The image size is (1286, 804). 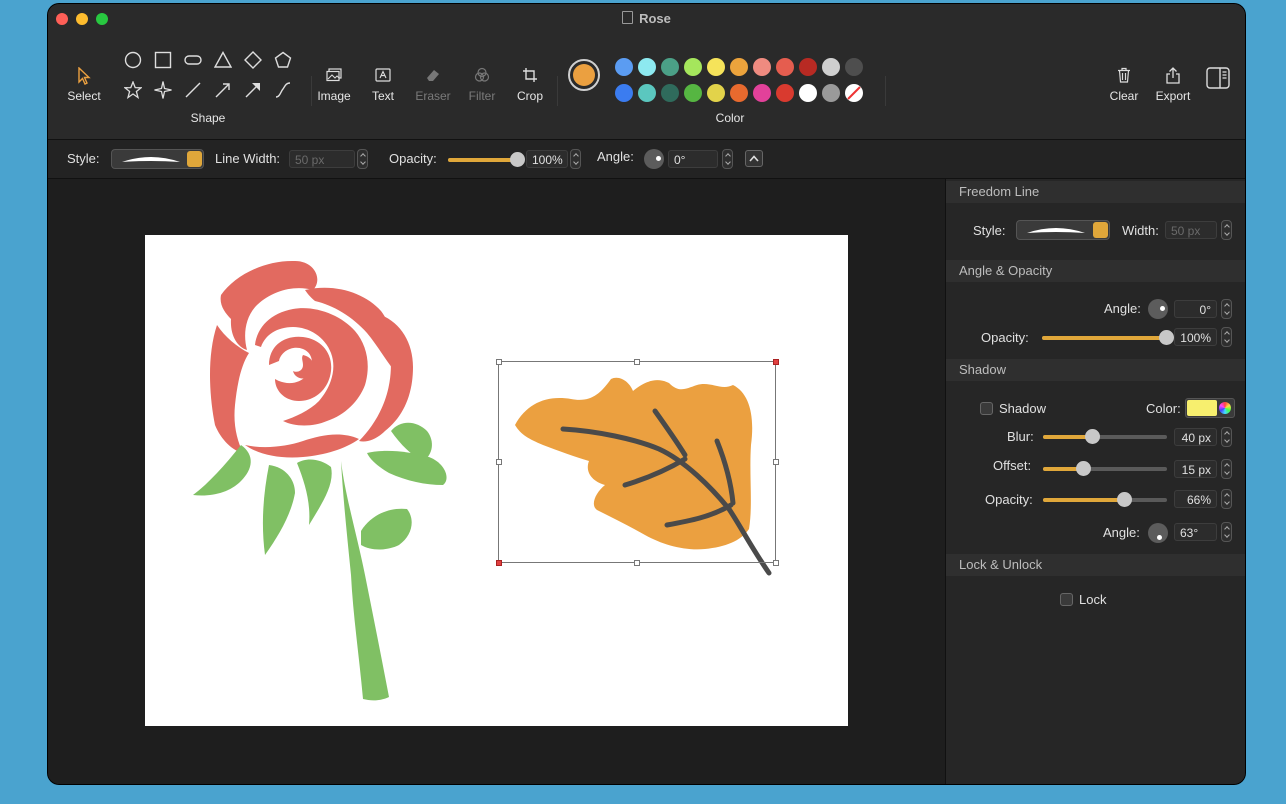 I want to click on lock-checkbox, so click(x=1066, y=599).